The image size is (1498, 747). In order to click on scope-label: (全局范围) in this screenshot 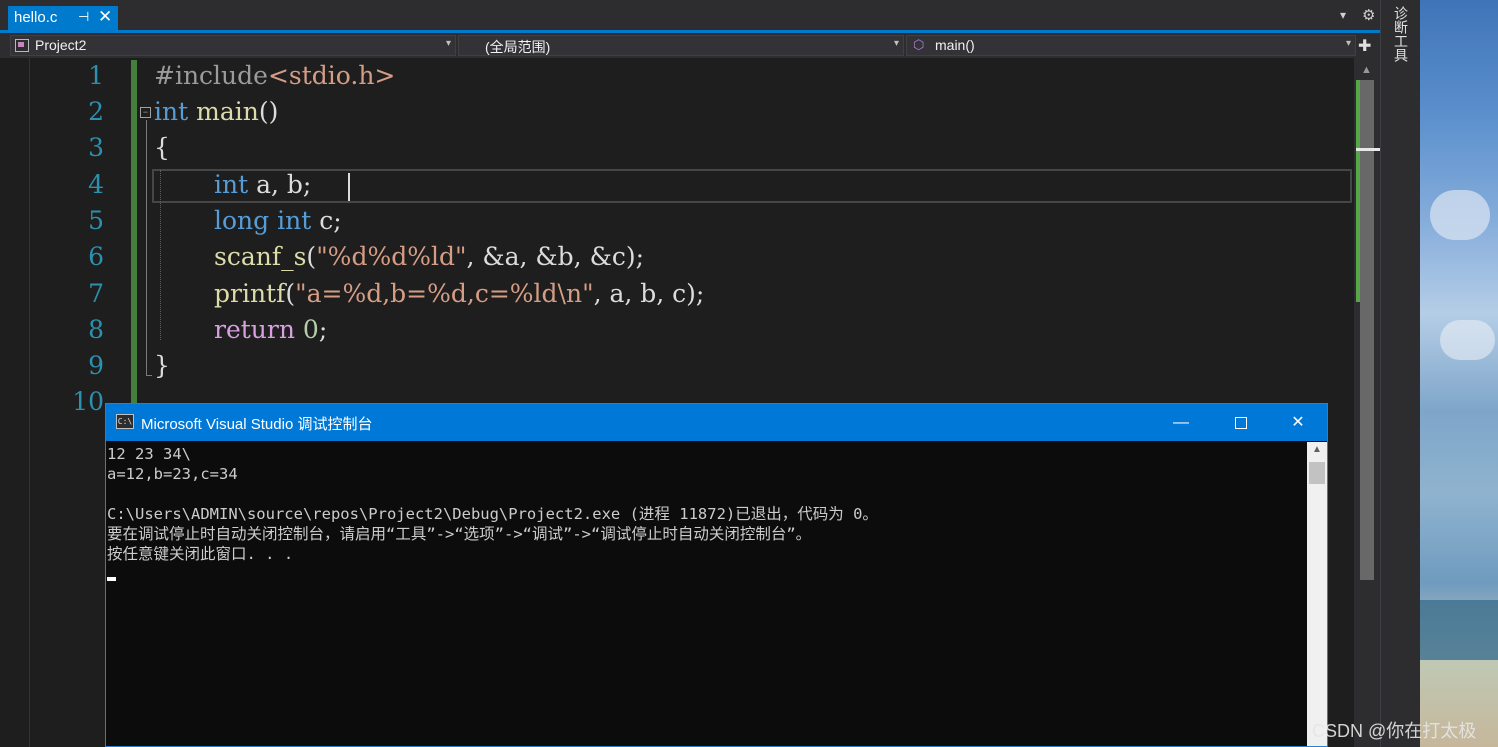, I will do `click(518, 47)`.